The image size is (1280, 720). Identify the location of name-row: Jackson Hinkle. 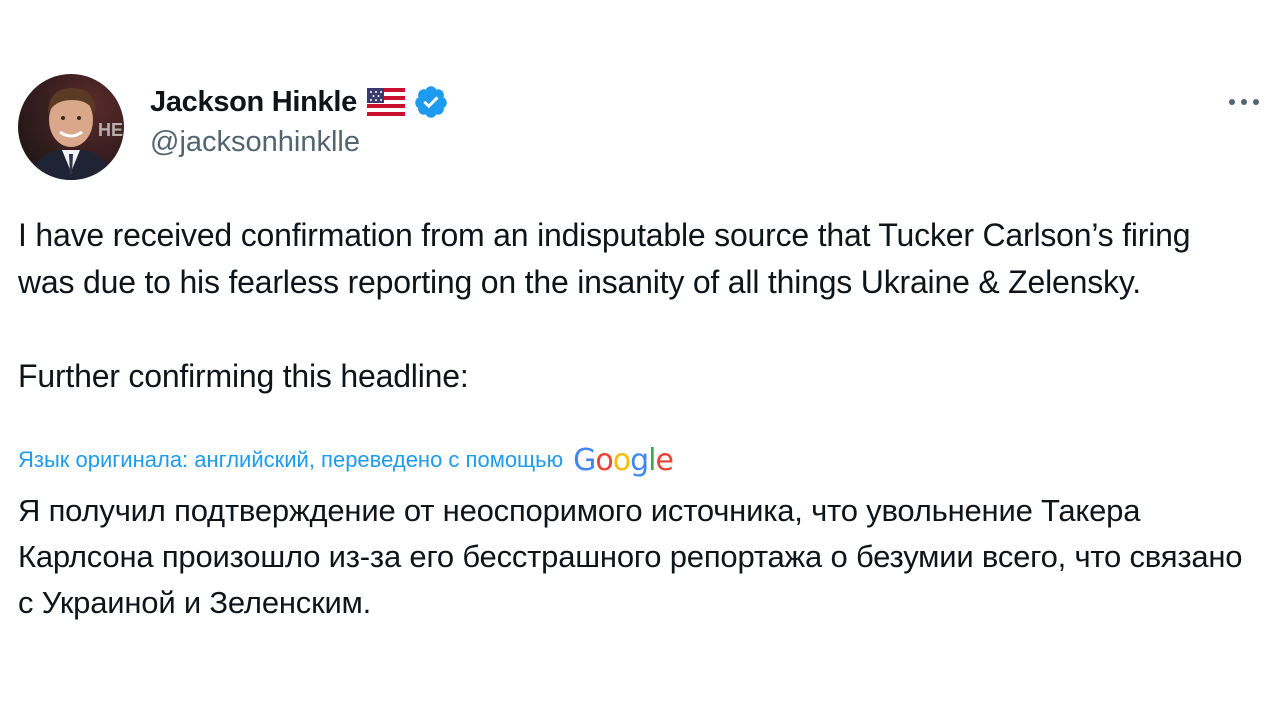
(299, 102).